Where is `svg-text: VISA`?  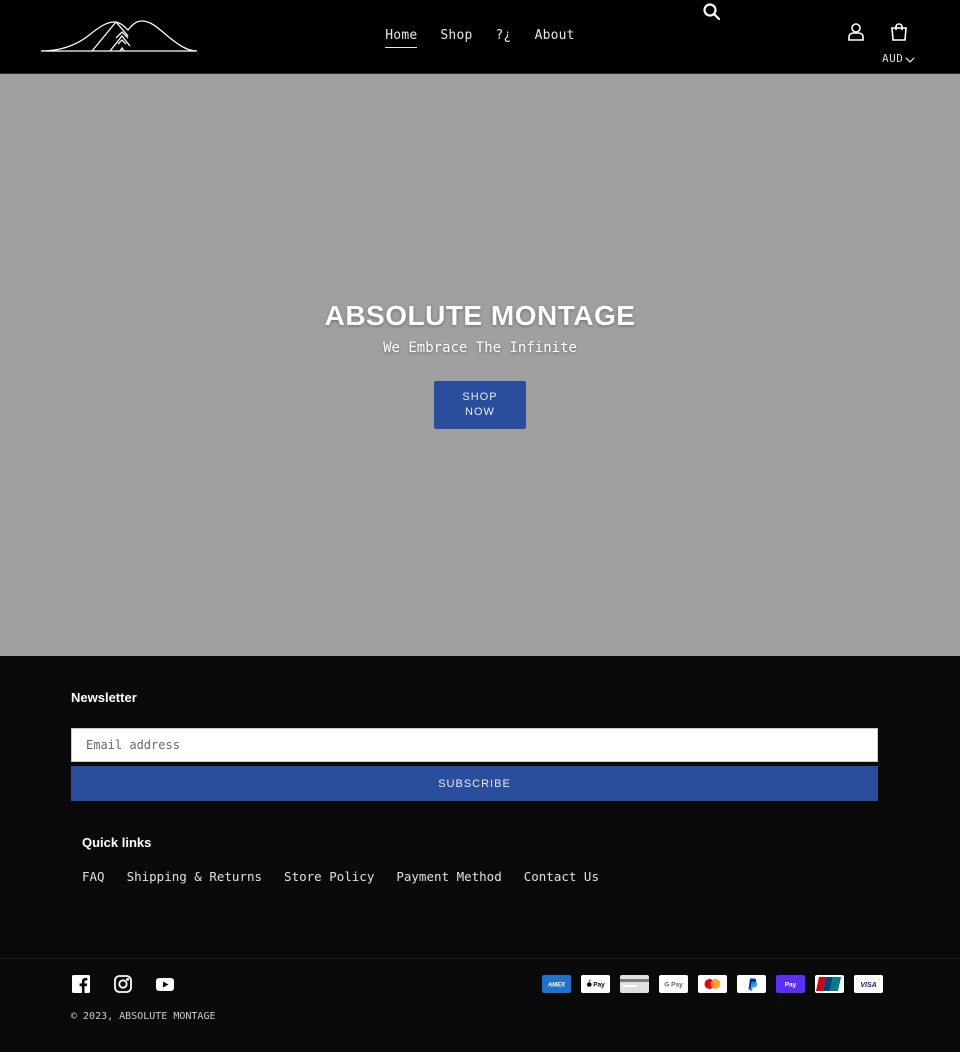
svg-text: VISA is located at coordinates (868, 985).